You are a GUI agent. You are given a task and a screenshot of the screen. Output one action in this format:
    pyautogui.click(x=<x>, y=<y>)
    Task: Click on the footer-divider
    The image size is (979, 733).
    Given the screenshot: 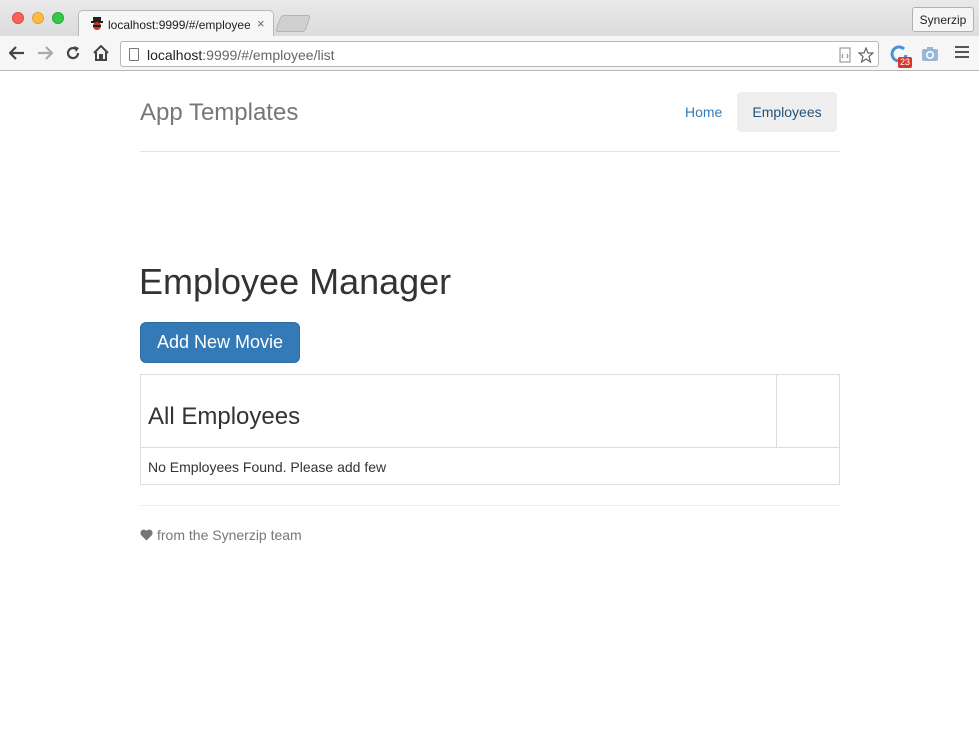 What is the action you would take?
    pyautogui.click(x=490, y=505)
    